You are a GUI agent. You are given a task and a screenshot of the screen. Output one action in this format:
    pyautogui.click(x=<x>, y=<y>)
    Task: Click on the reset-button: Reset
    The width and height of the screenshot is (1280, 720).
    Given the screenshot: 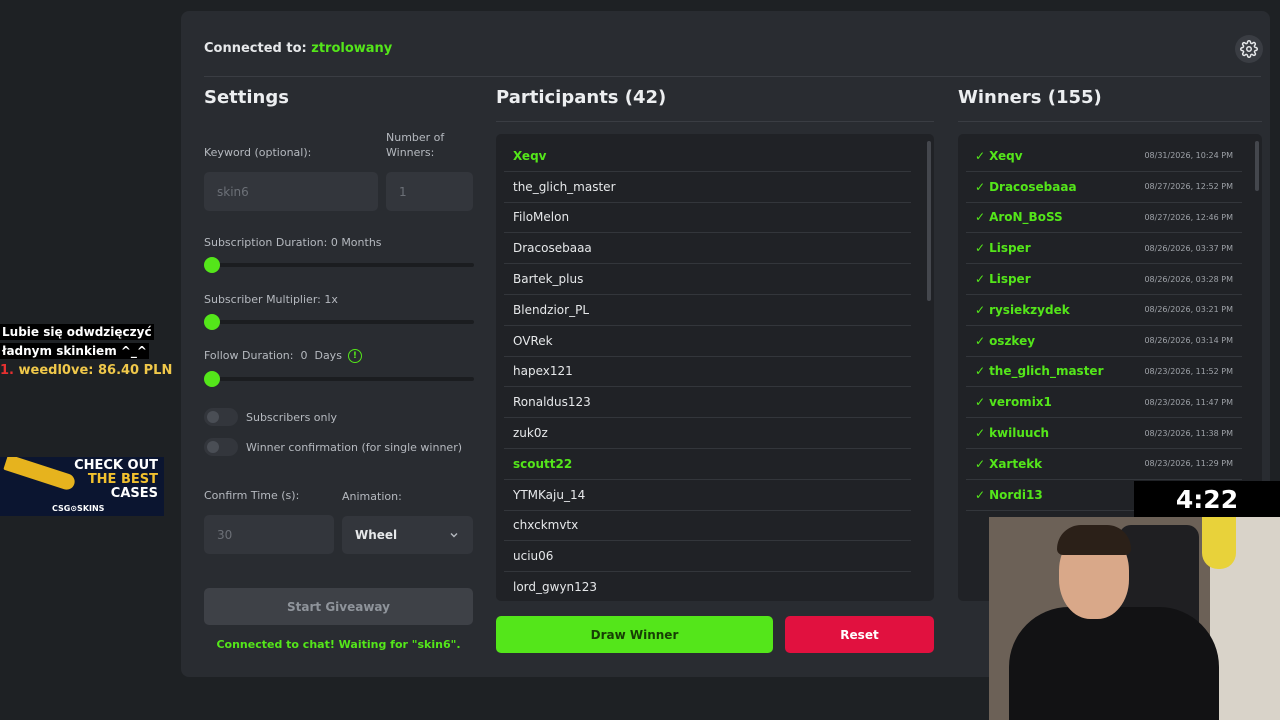 What is the action you would take?
    pyautogui.click(x=859, y=634)
    